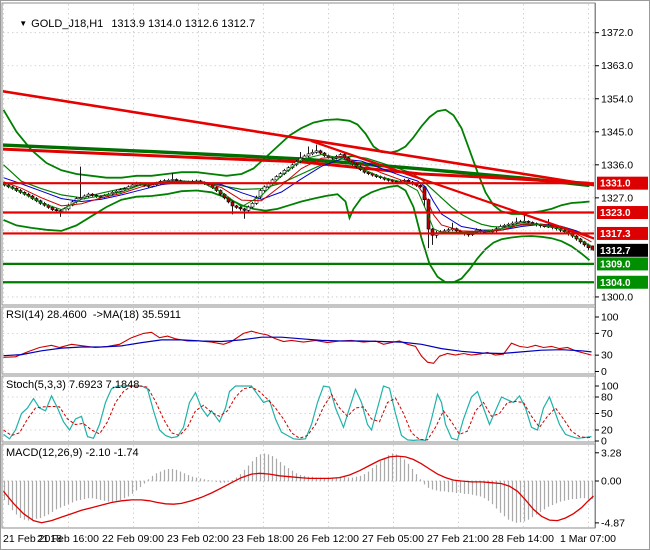 This screenshot has width=650, height=550. I want to click on time-axis-label: 23 Feb 18:00, so click(263, 539).